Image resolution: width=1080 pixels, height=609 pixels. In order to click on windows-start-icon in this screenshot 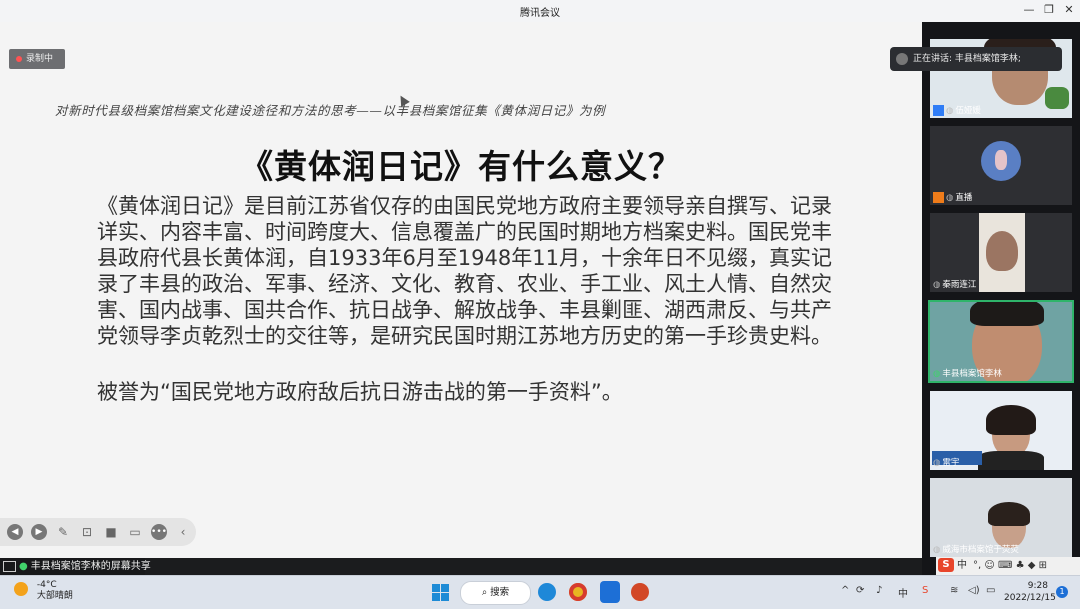, I will do `click(440, 592)`.